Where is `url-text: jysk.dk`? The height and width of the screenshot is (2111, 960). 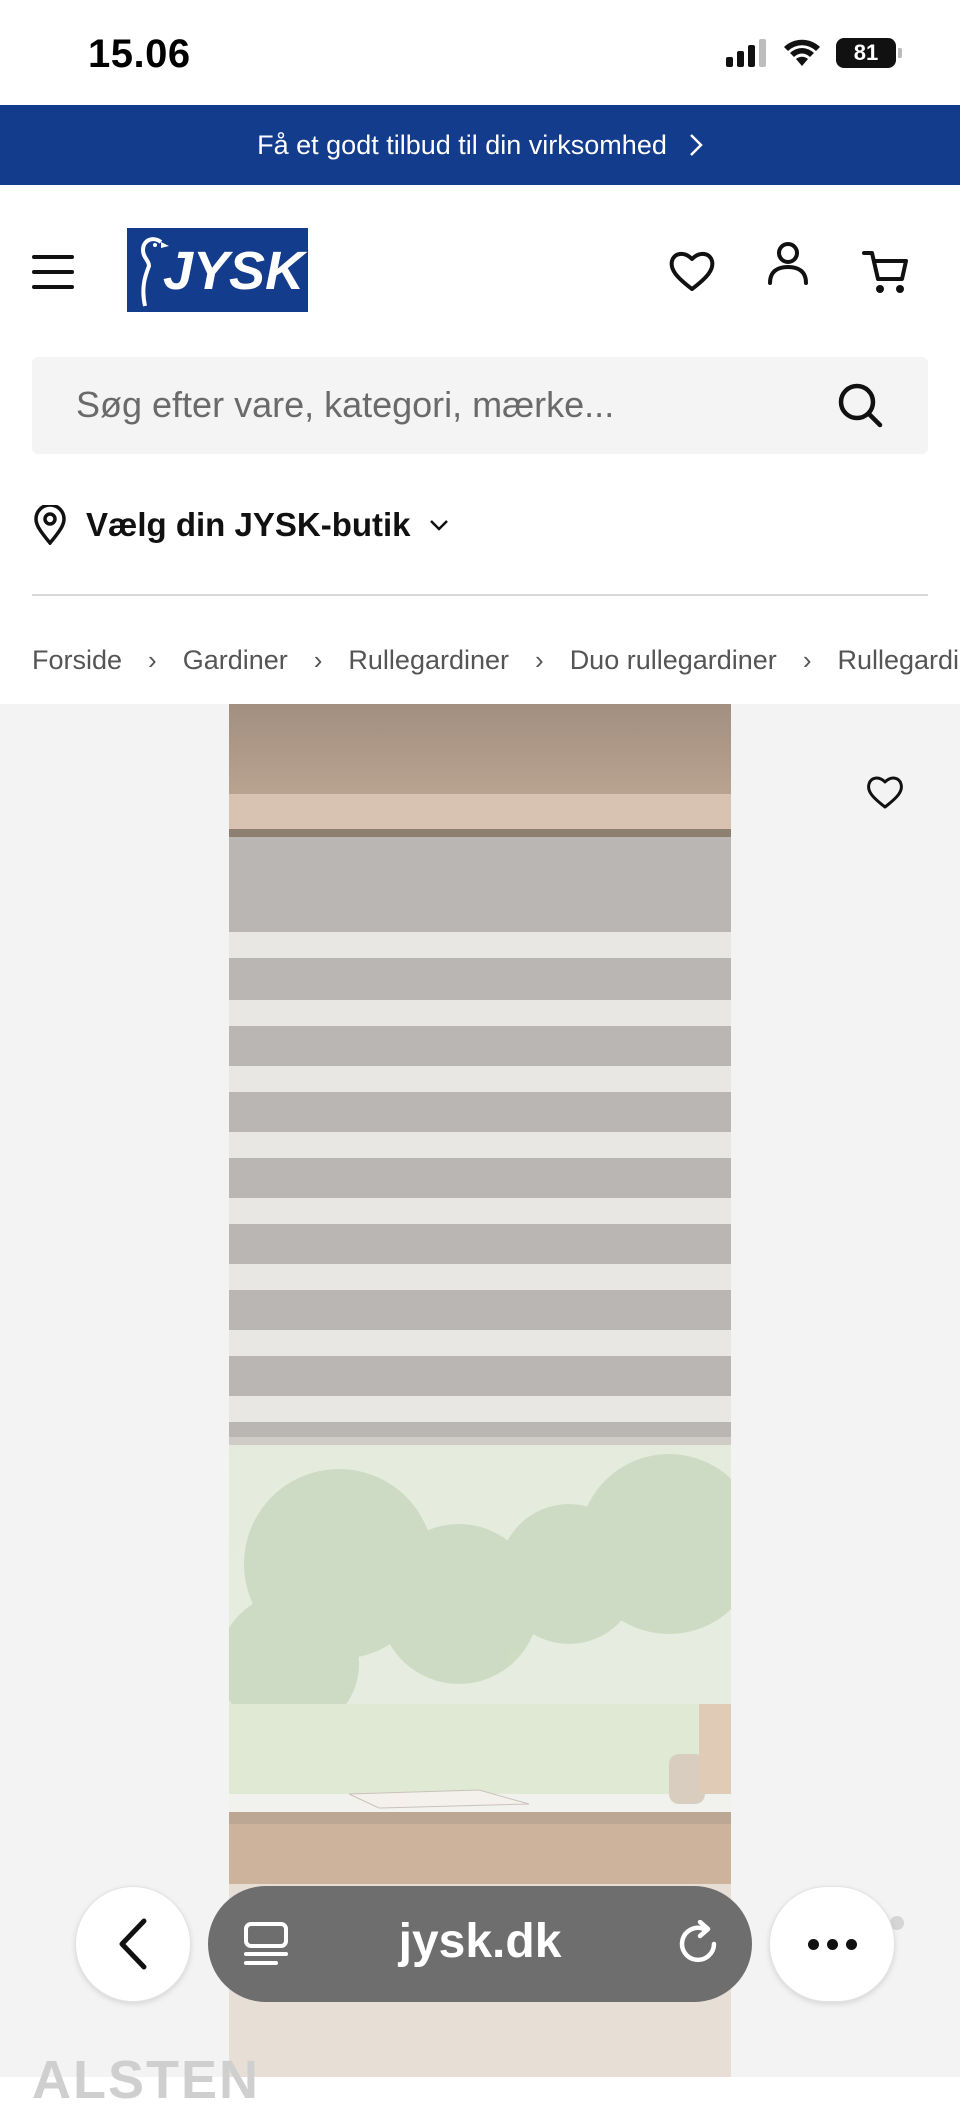
url-text: jysk.dk is located at coordinates (480, 1941).